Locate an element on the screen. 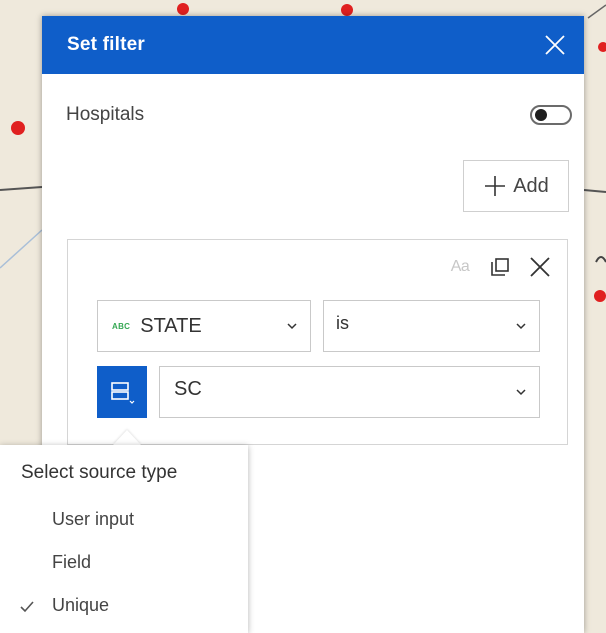 This screenshot has height=633, width=606. source-option-unique: Unique is located at coordinates (124, 606).